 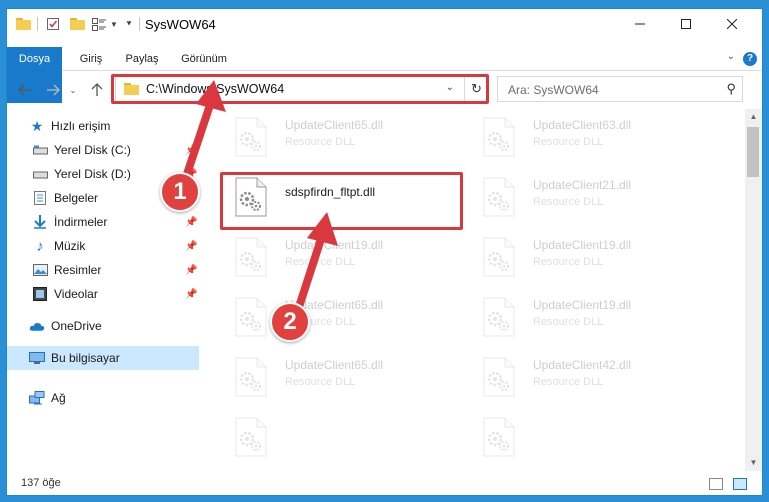 What do you see at coordinates (81, 126) in the screenshot?
I see `nav-item-label: Hızlı erişim` at bounding box center [81, 126].